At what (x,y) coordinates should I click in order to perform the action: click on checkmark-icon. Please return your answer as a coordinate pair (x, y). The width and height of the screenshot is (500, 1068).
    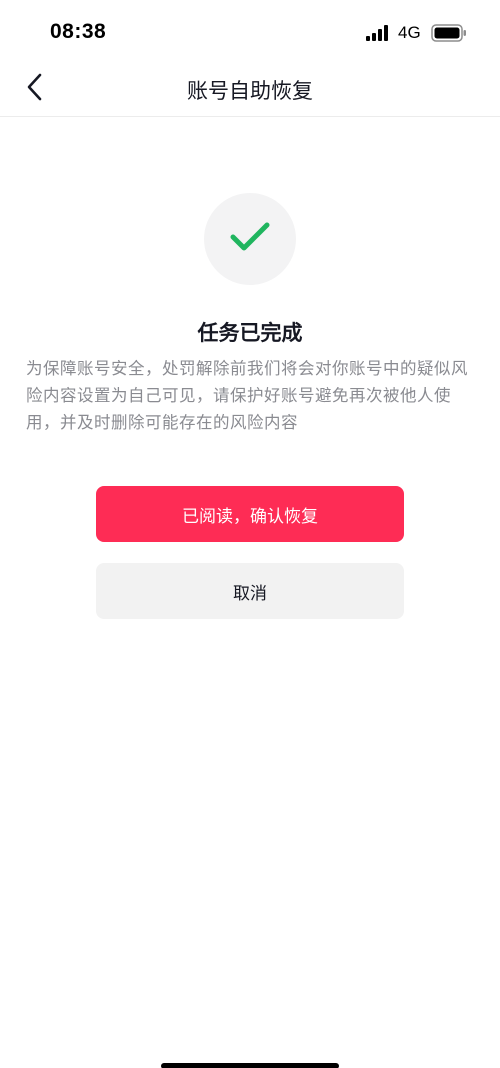
    Looking at the image, I should click on (250, 239).